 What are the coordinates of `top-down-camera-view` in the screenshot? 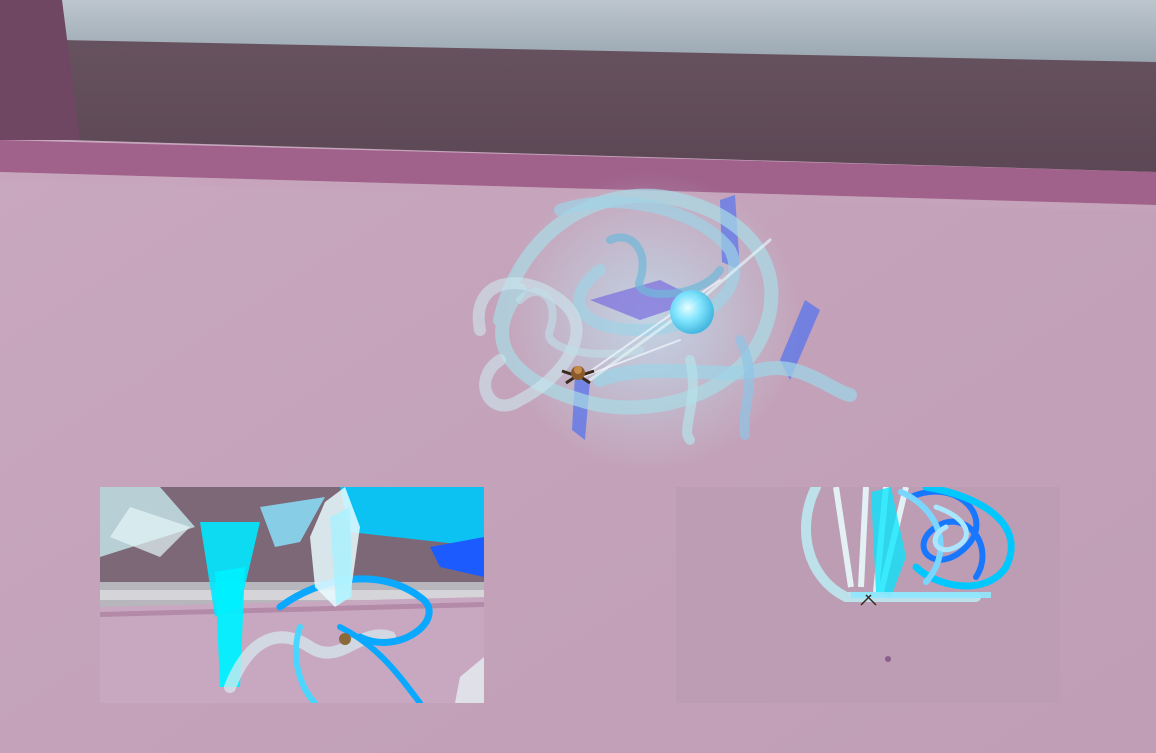 It's located at (868, 595).